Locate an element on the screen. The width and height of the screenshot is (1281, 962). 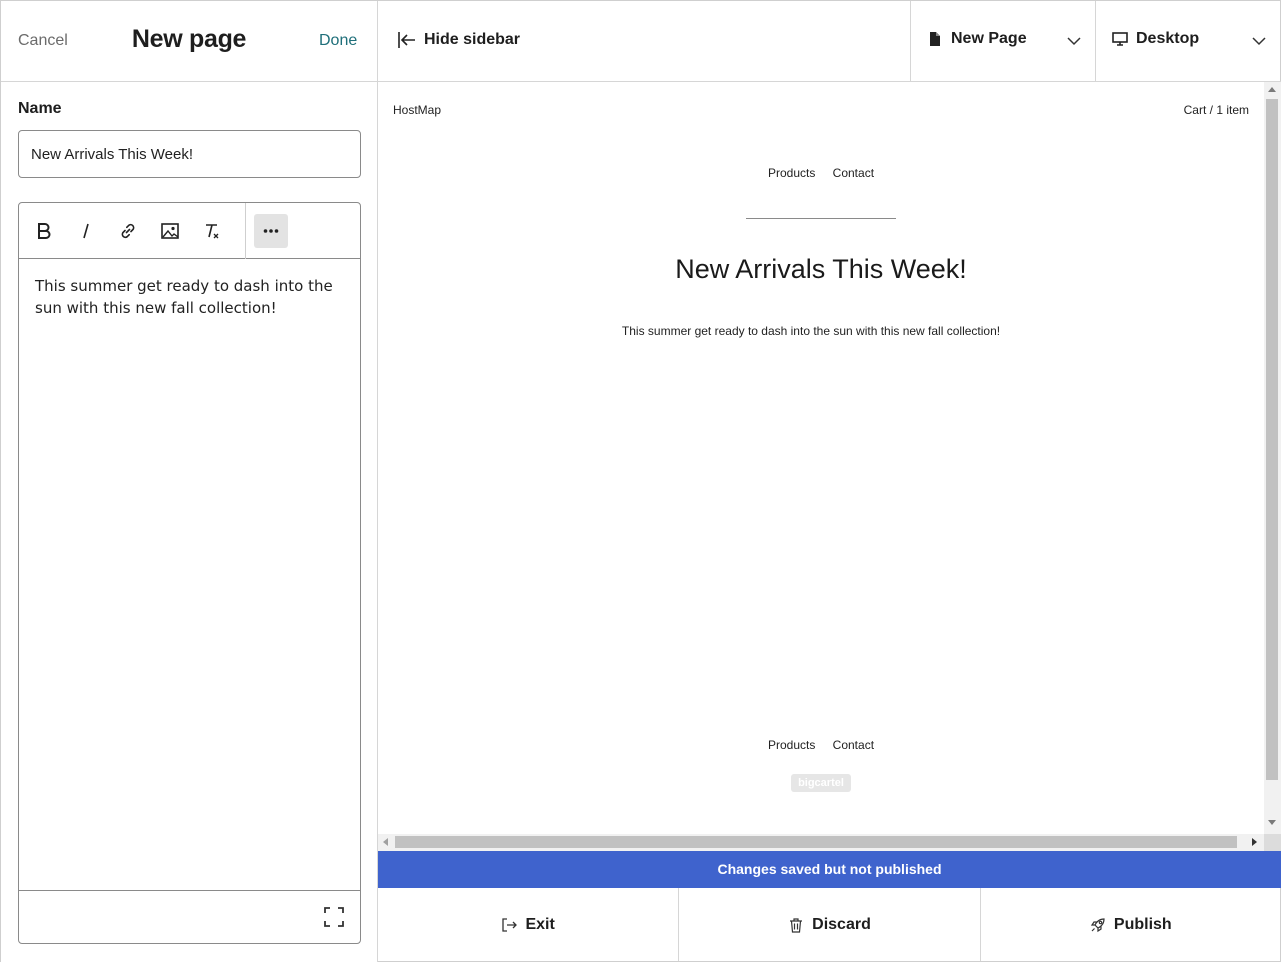
preview-nav-contact: Contact is located at coordinates (853, 173).